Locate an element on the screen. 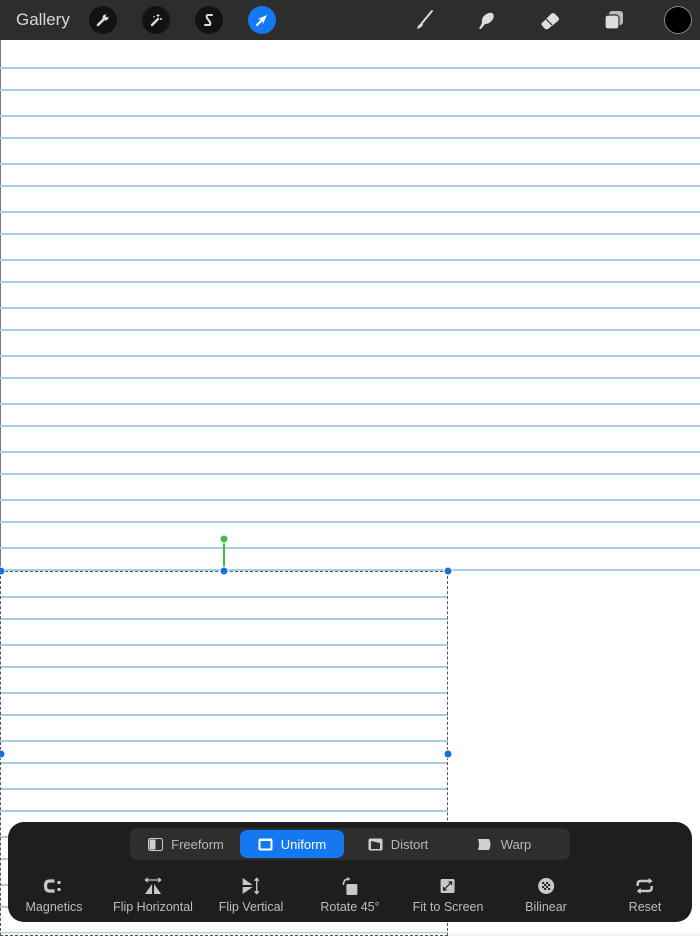 Image resolution: width=700 pixels, height=936 pixels. layers-icon is located at coordinates (613, 20).